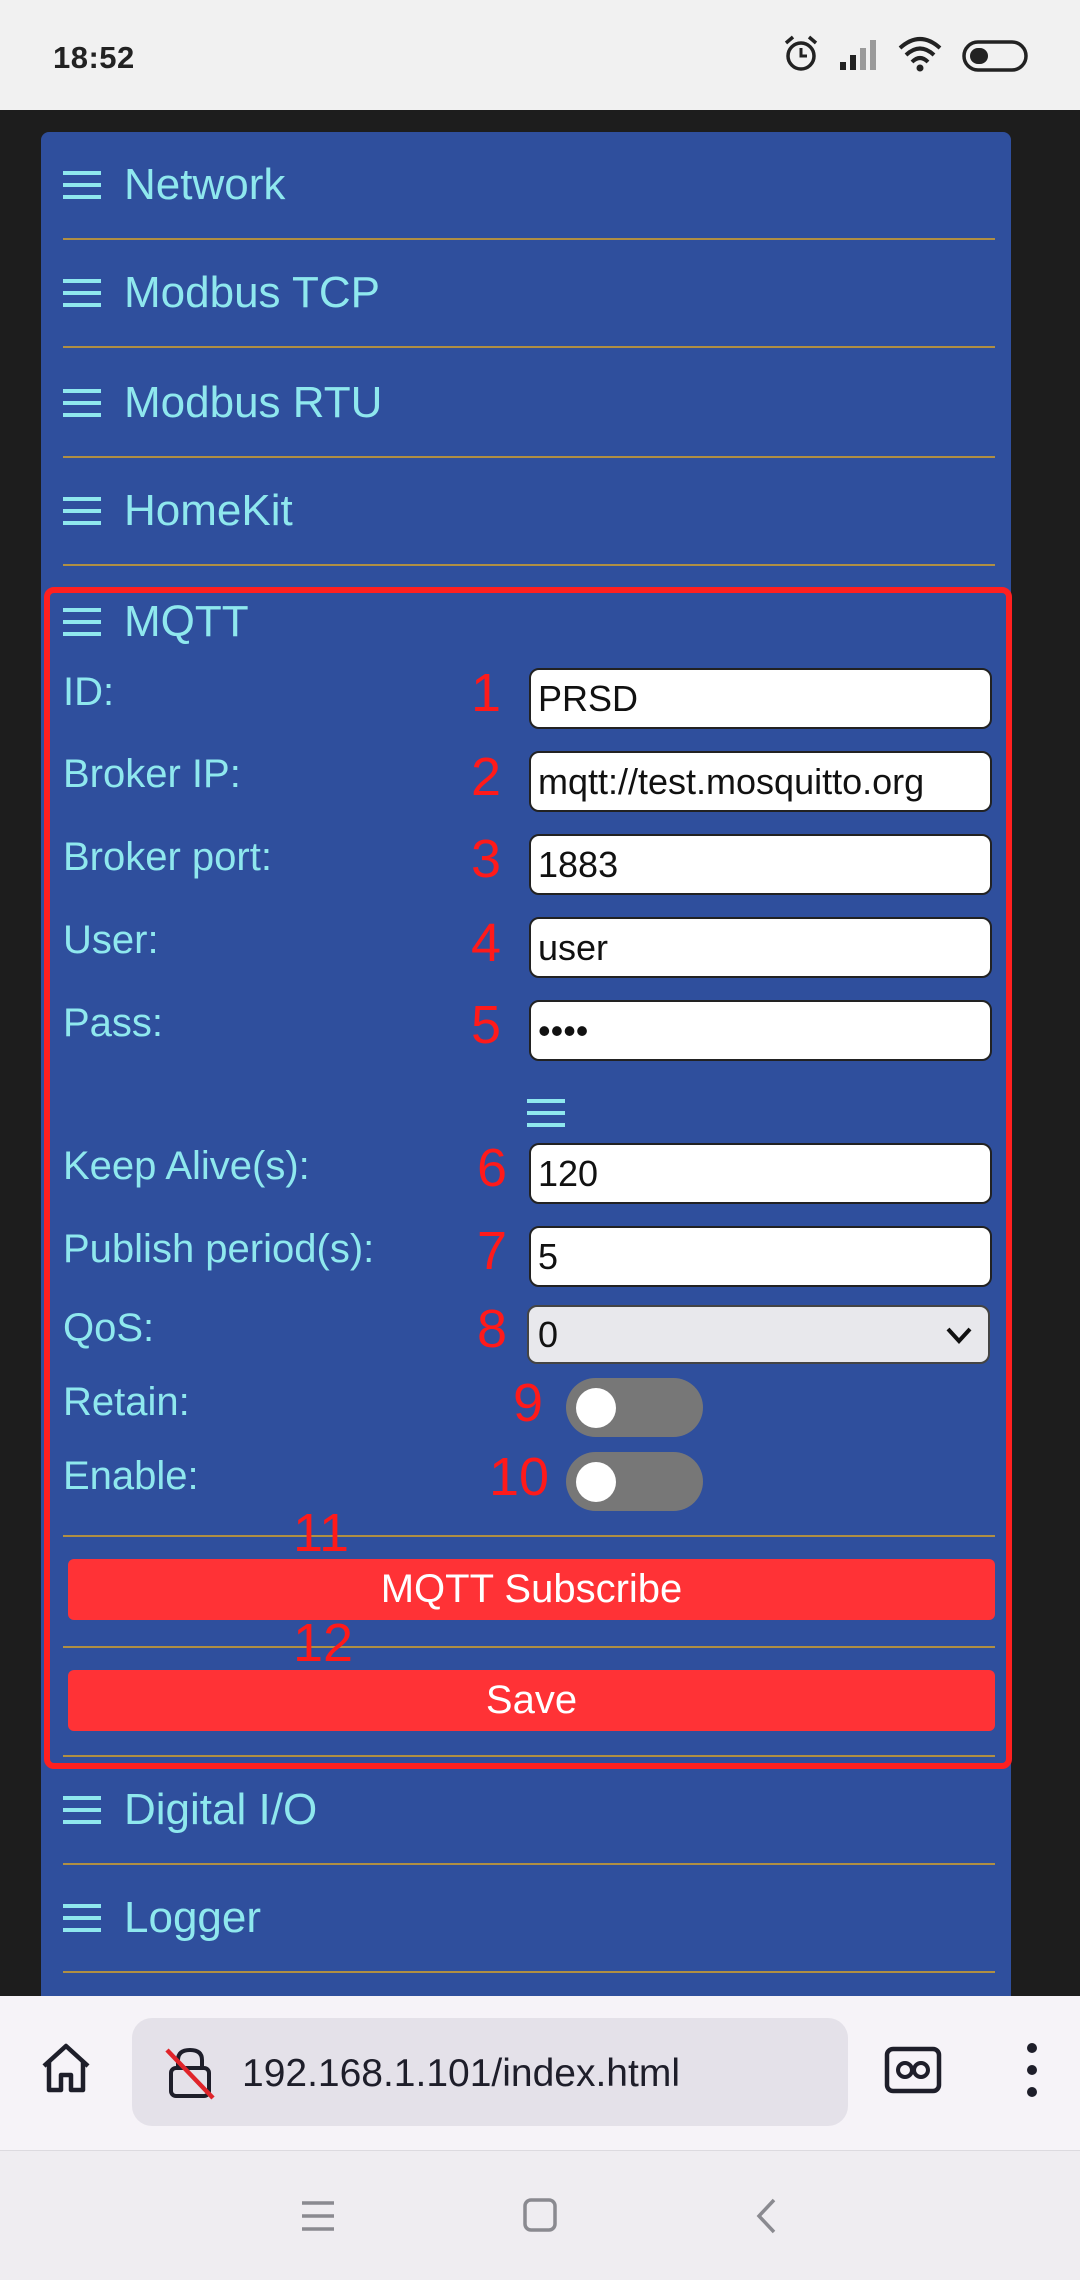 The image size is (1080, 2280). I want to click on id-input: PRSD, so click(760, 698).